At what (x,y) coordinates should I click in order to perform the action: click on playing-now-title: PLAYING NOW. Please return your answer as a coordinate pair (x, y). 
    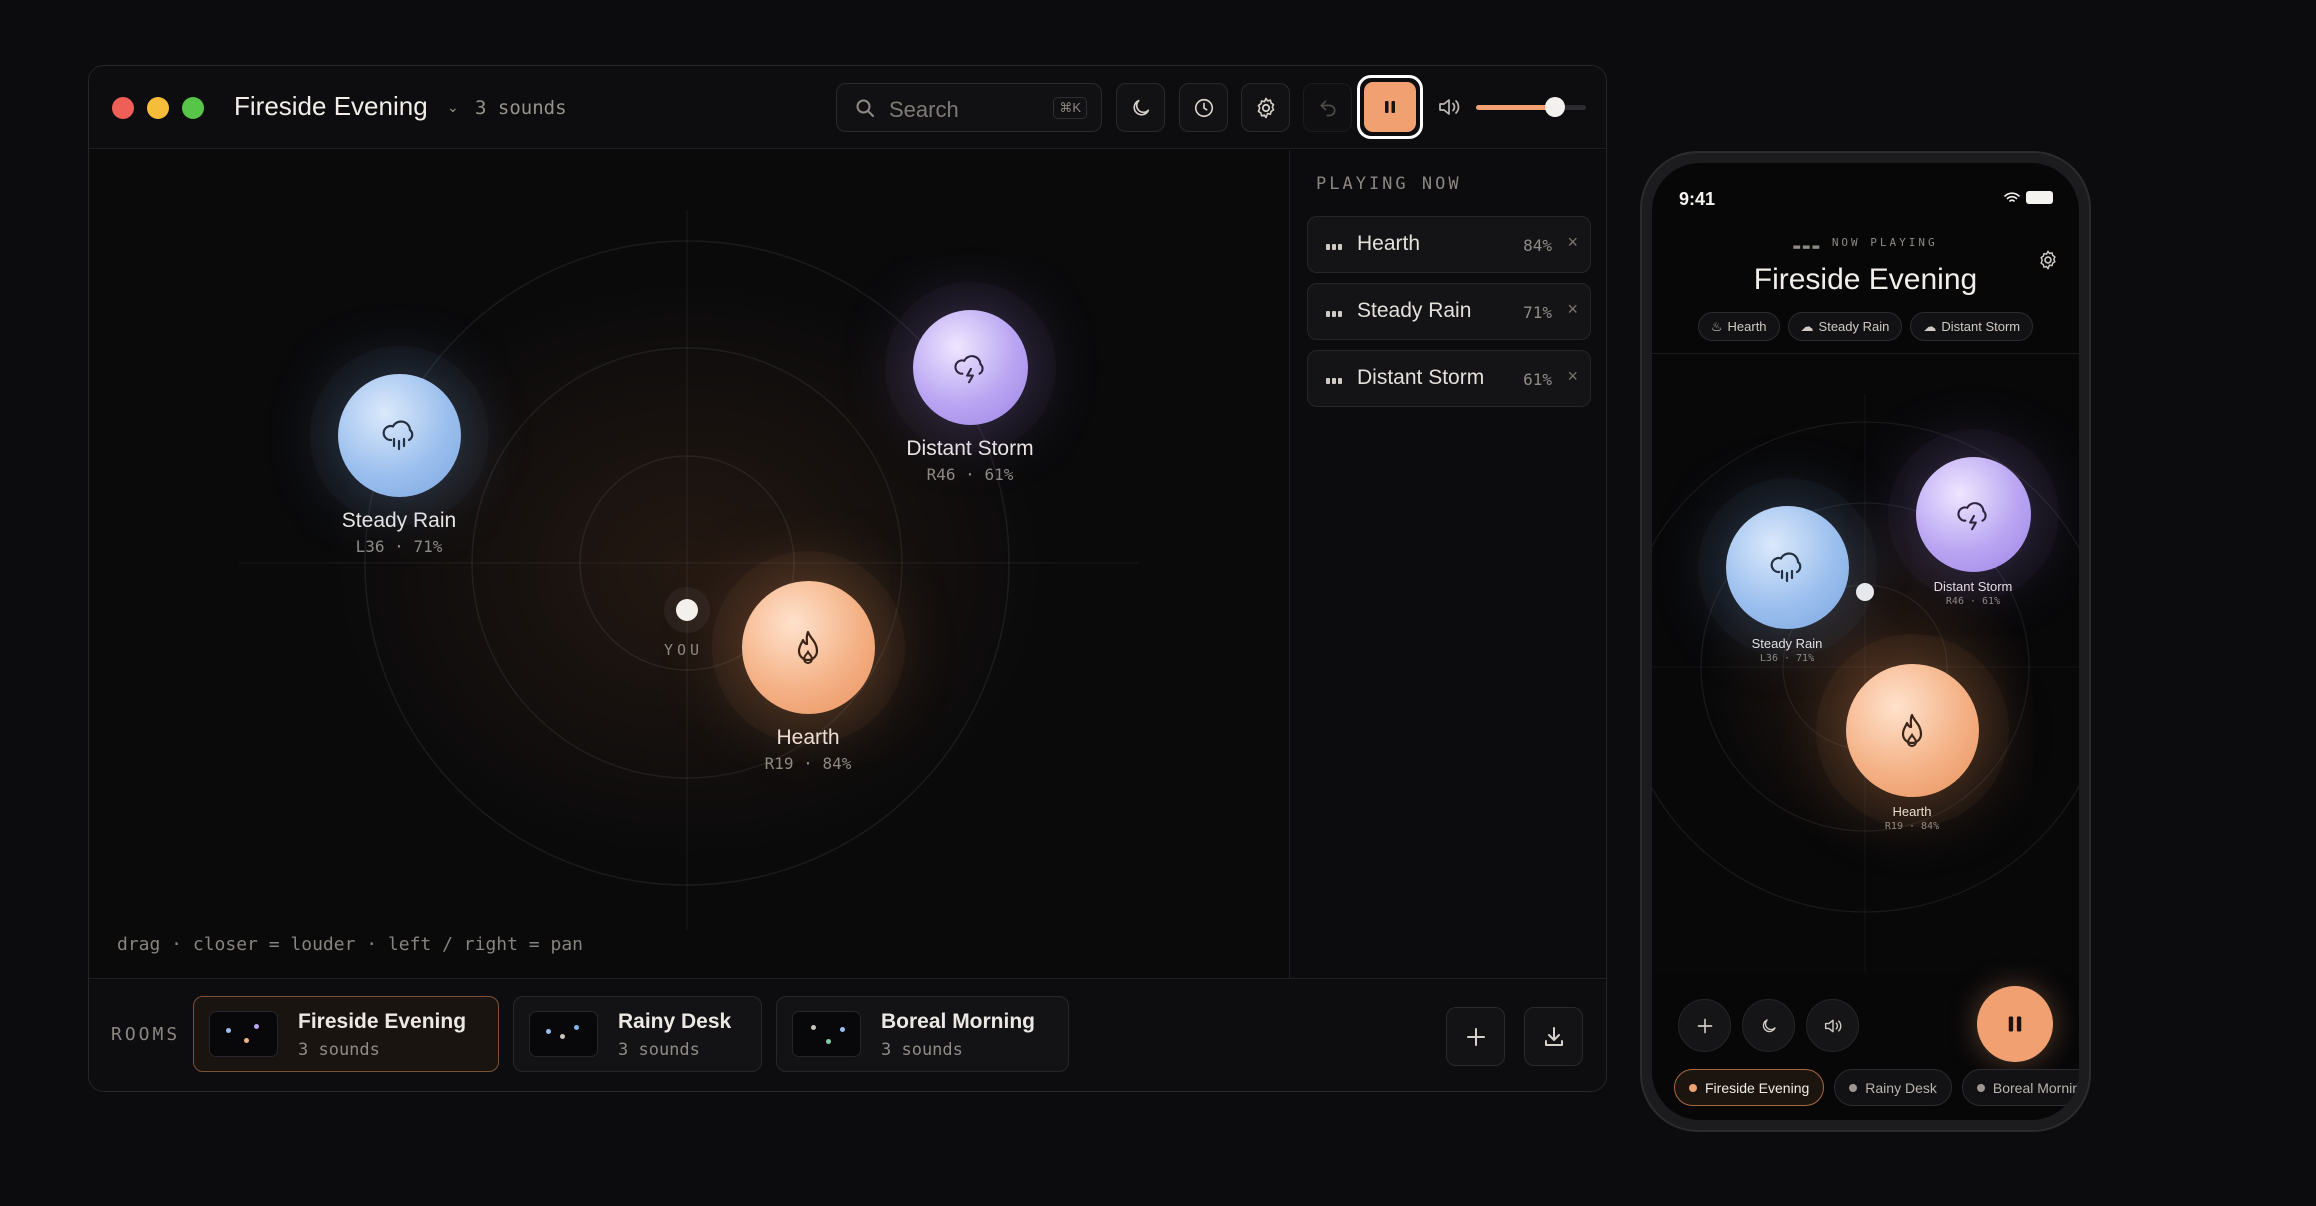
    Looking at the image, I should click on (1389, 184).